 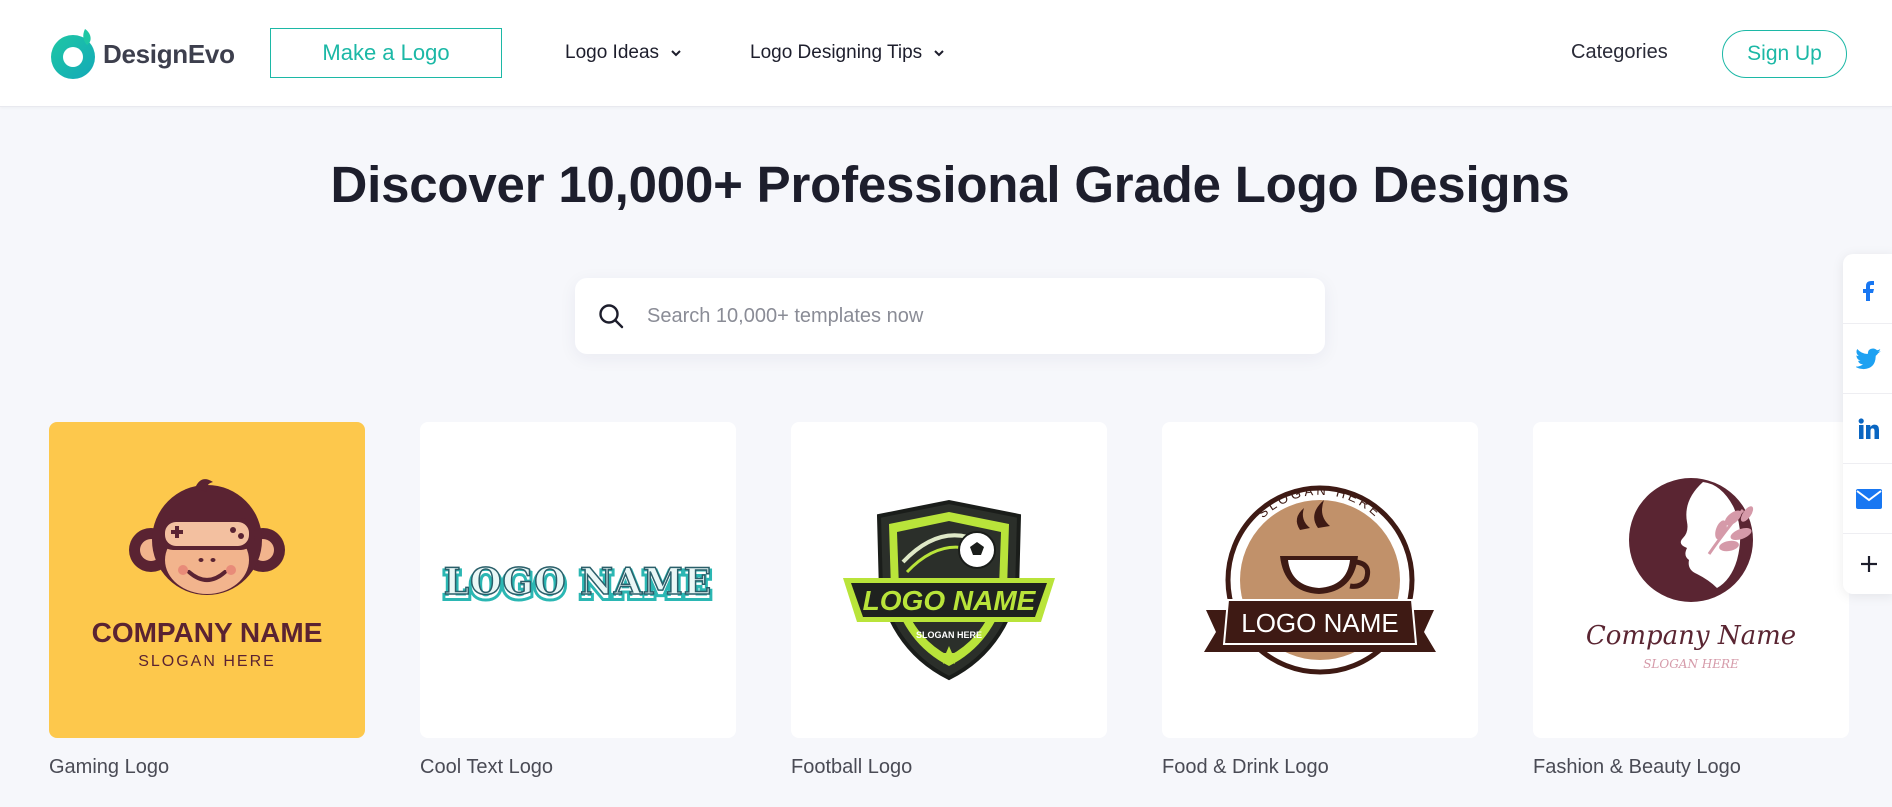 I want to click on categories-link: Categories, so click(x=1619, y=52).